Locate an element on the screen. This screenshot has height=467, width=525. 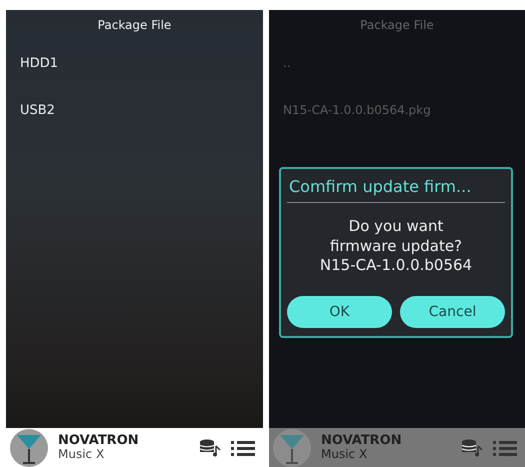
ok-button: OK is located at coordinates (339, 312).